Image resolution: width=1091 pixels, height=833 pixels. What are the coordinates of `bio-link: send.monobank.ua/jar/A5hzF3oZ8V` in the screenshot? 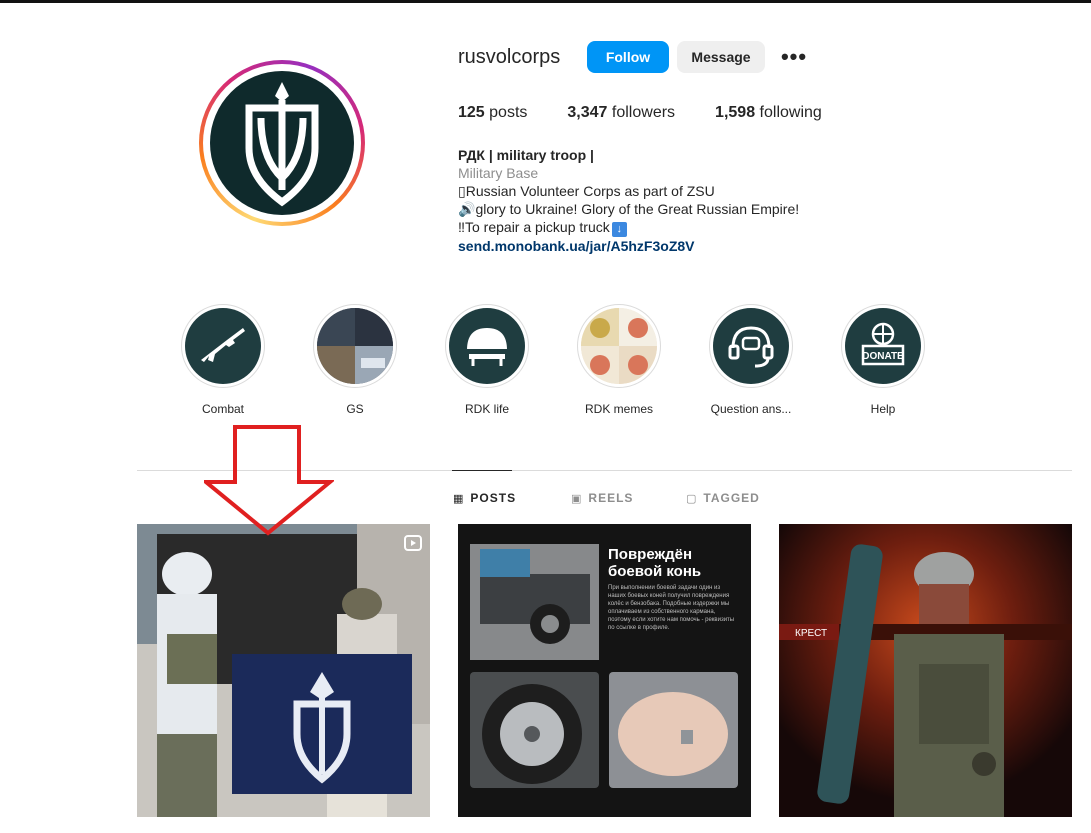 It's located at (668, 246).